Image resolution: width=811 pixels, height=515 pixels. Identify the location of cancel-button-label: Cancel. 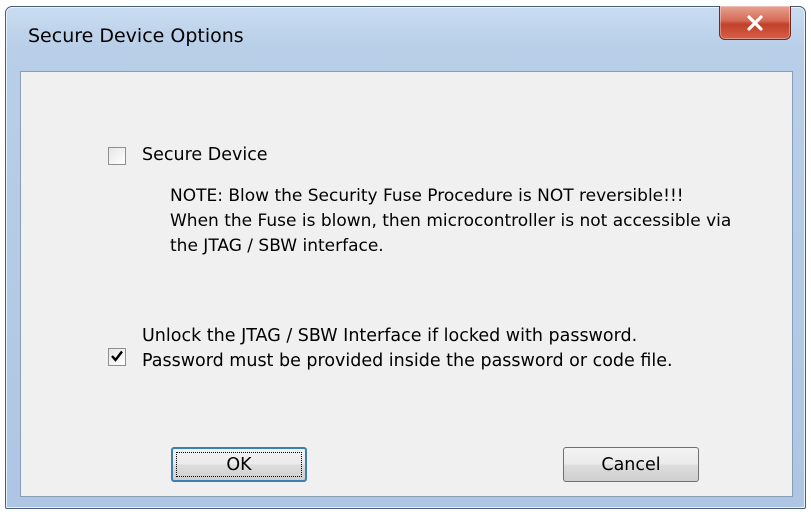
(631, 464).